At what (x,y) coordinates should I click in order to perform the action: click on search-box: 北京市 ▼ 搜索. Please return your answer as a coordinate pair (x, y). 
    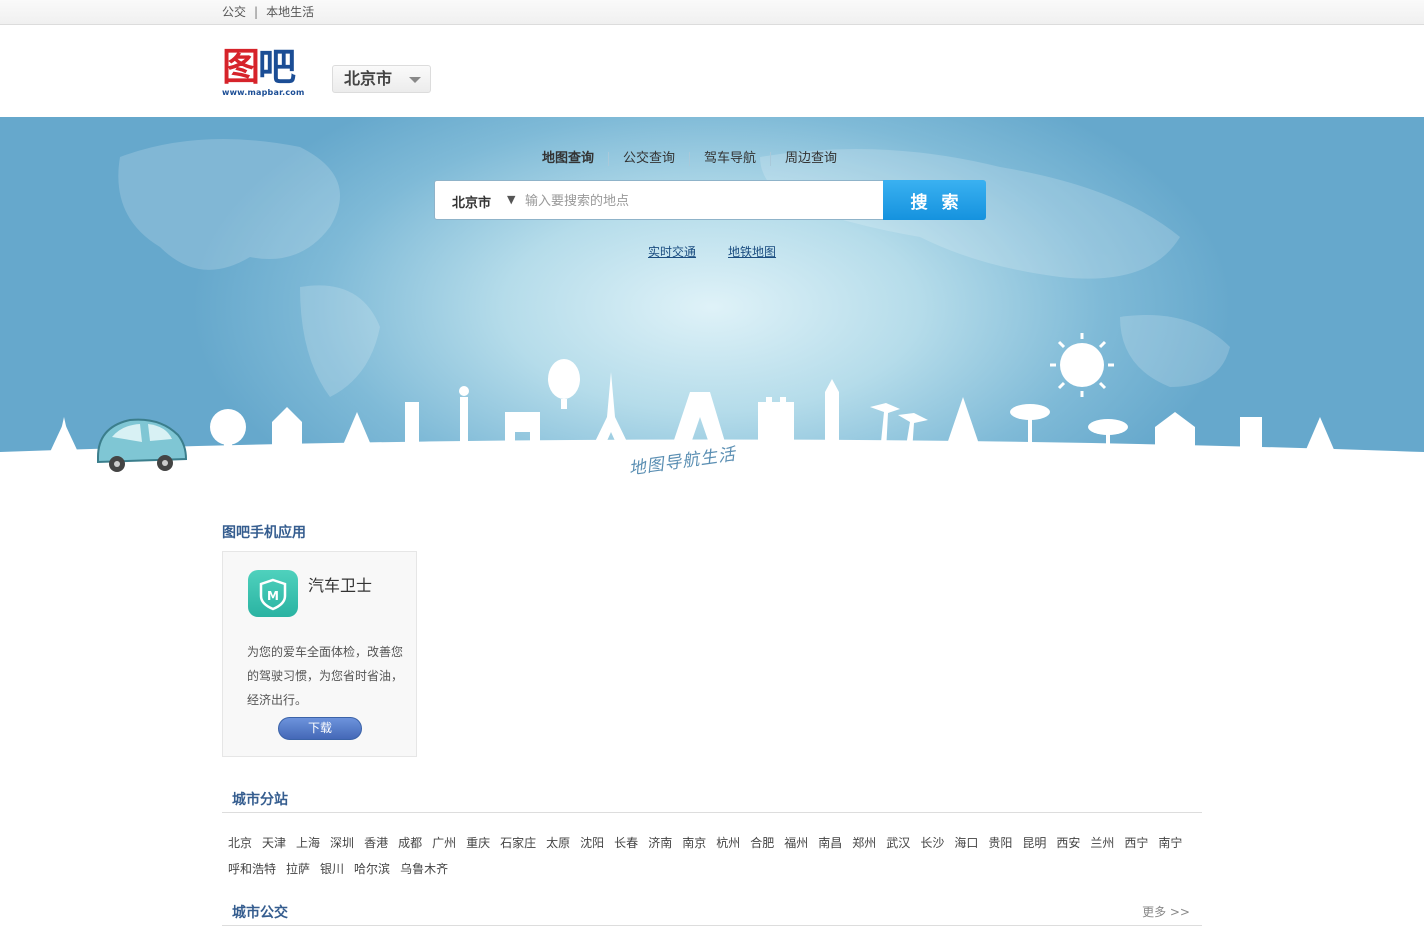
    Looking at the image, I should click on (710, 200).